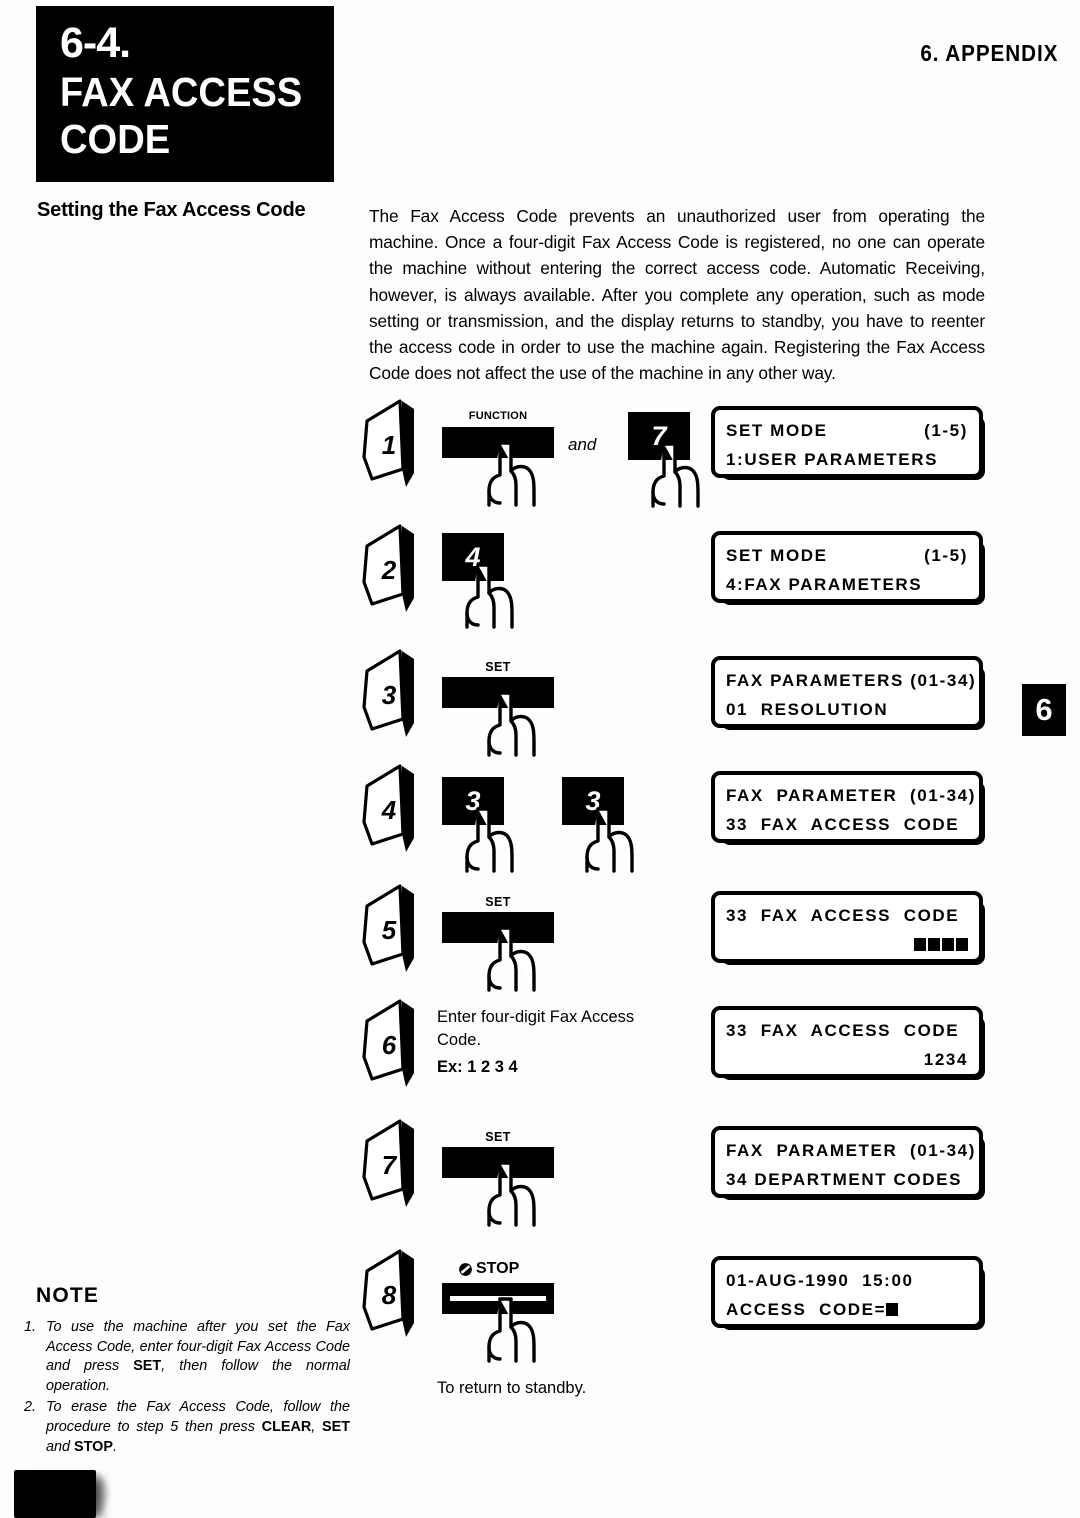  Describe the element at coordinates (389, 1044) in the screenshot. I see `step-number: 6` at that location.